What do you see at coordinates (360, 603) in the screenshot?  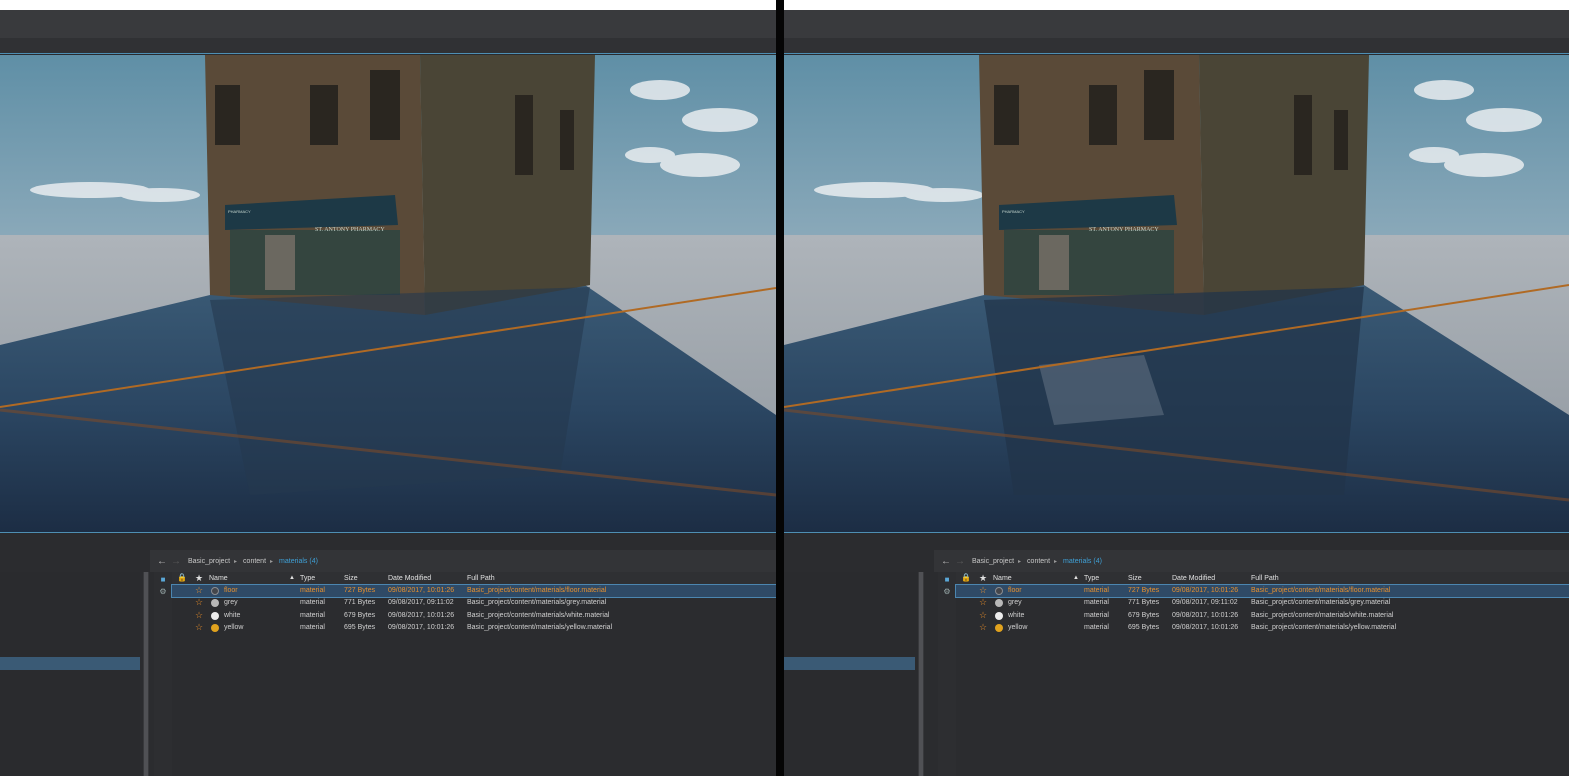 I see `row-size: 771 Bytes` at bounding box center [360, 603].